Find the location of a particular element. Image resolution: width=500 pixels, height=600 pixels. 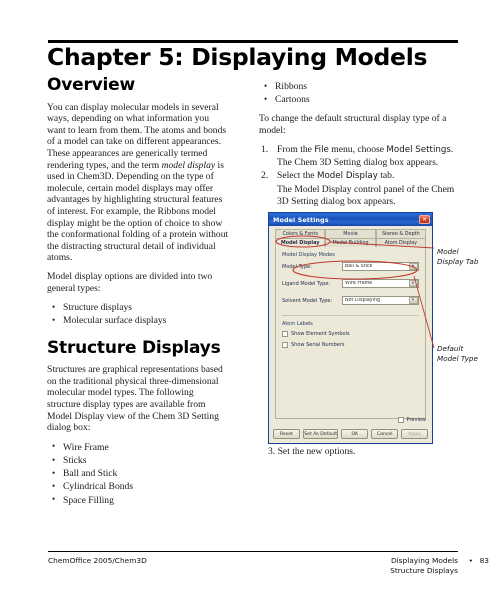

step-text-b: tab. is located at coordinates (386, 176).